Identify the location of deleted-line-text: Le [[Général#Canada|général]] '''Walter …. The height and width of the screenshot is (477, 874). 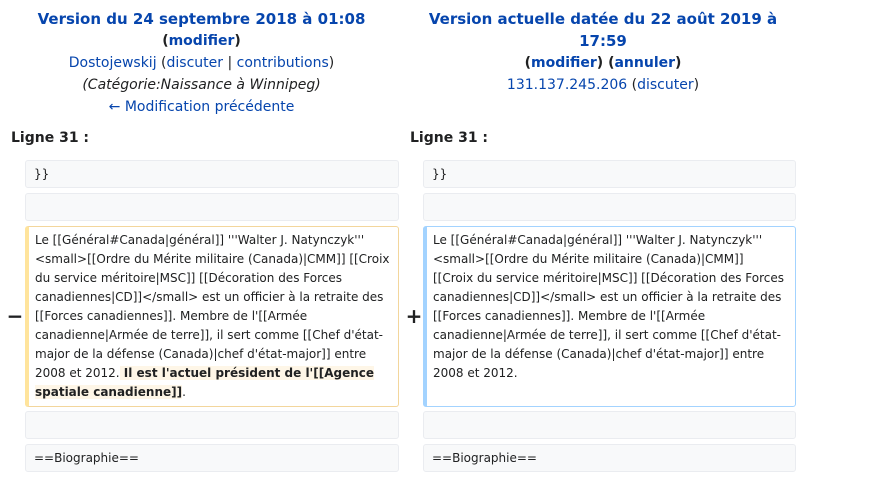
(212, 306).